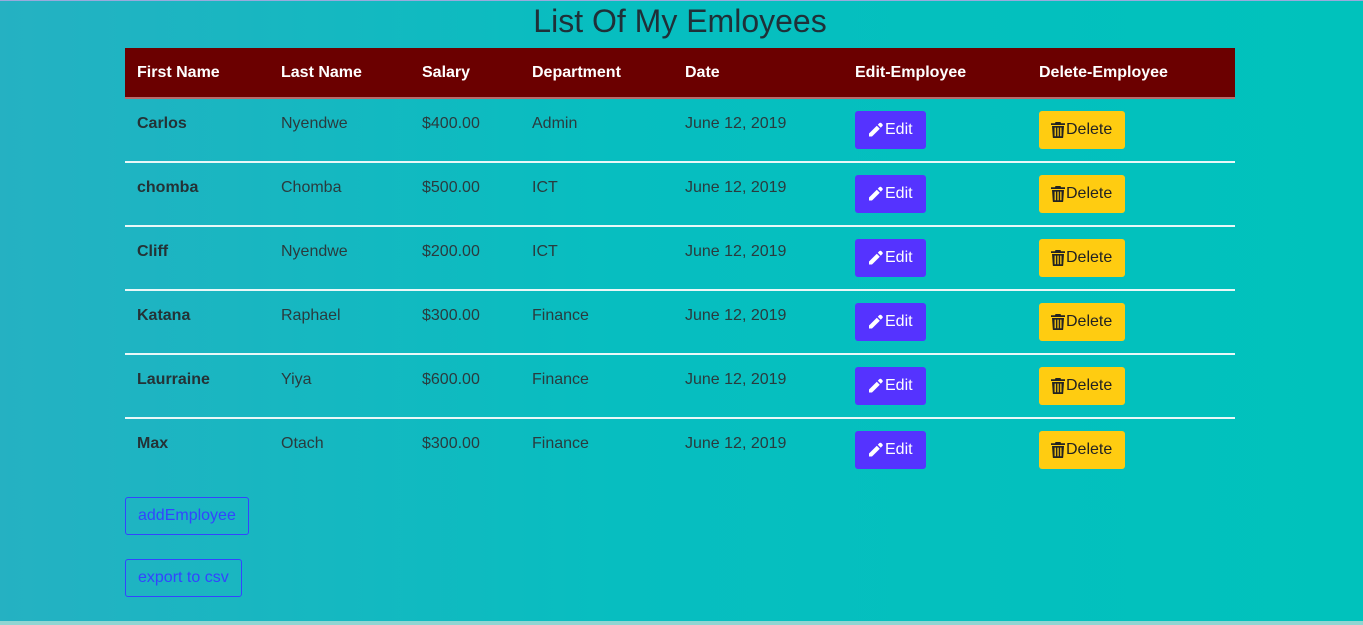  What do you see at coordinates (451, 123) in the screenshot?
I see `salary-cell: $400.00` at bounding box center [451, 123].